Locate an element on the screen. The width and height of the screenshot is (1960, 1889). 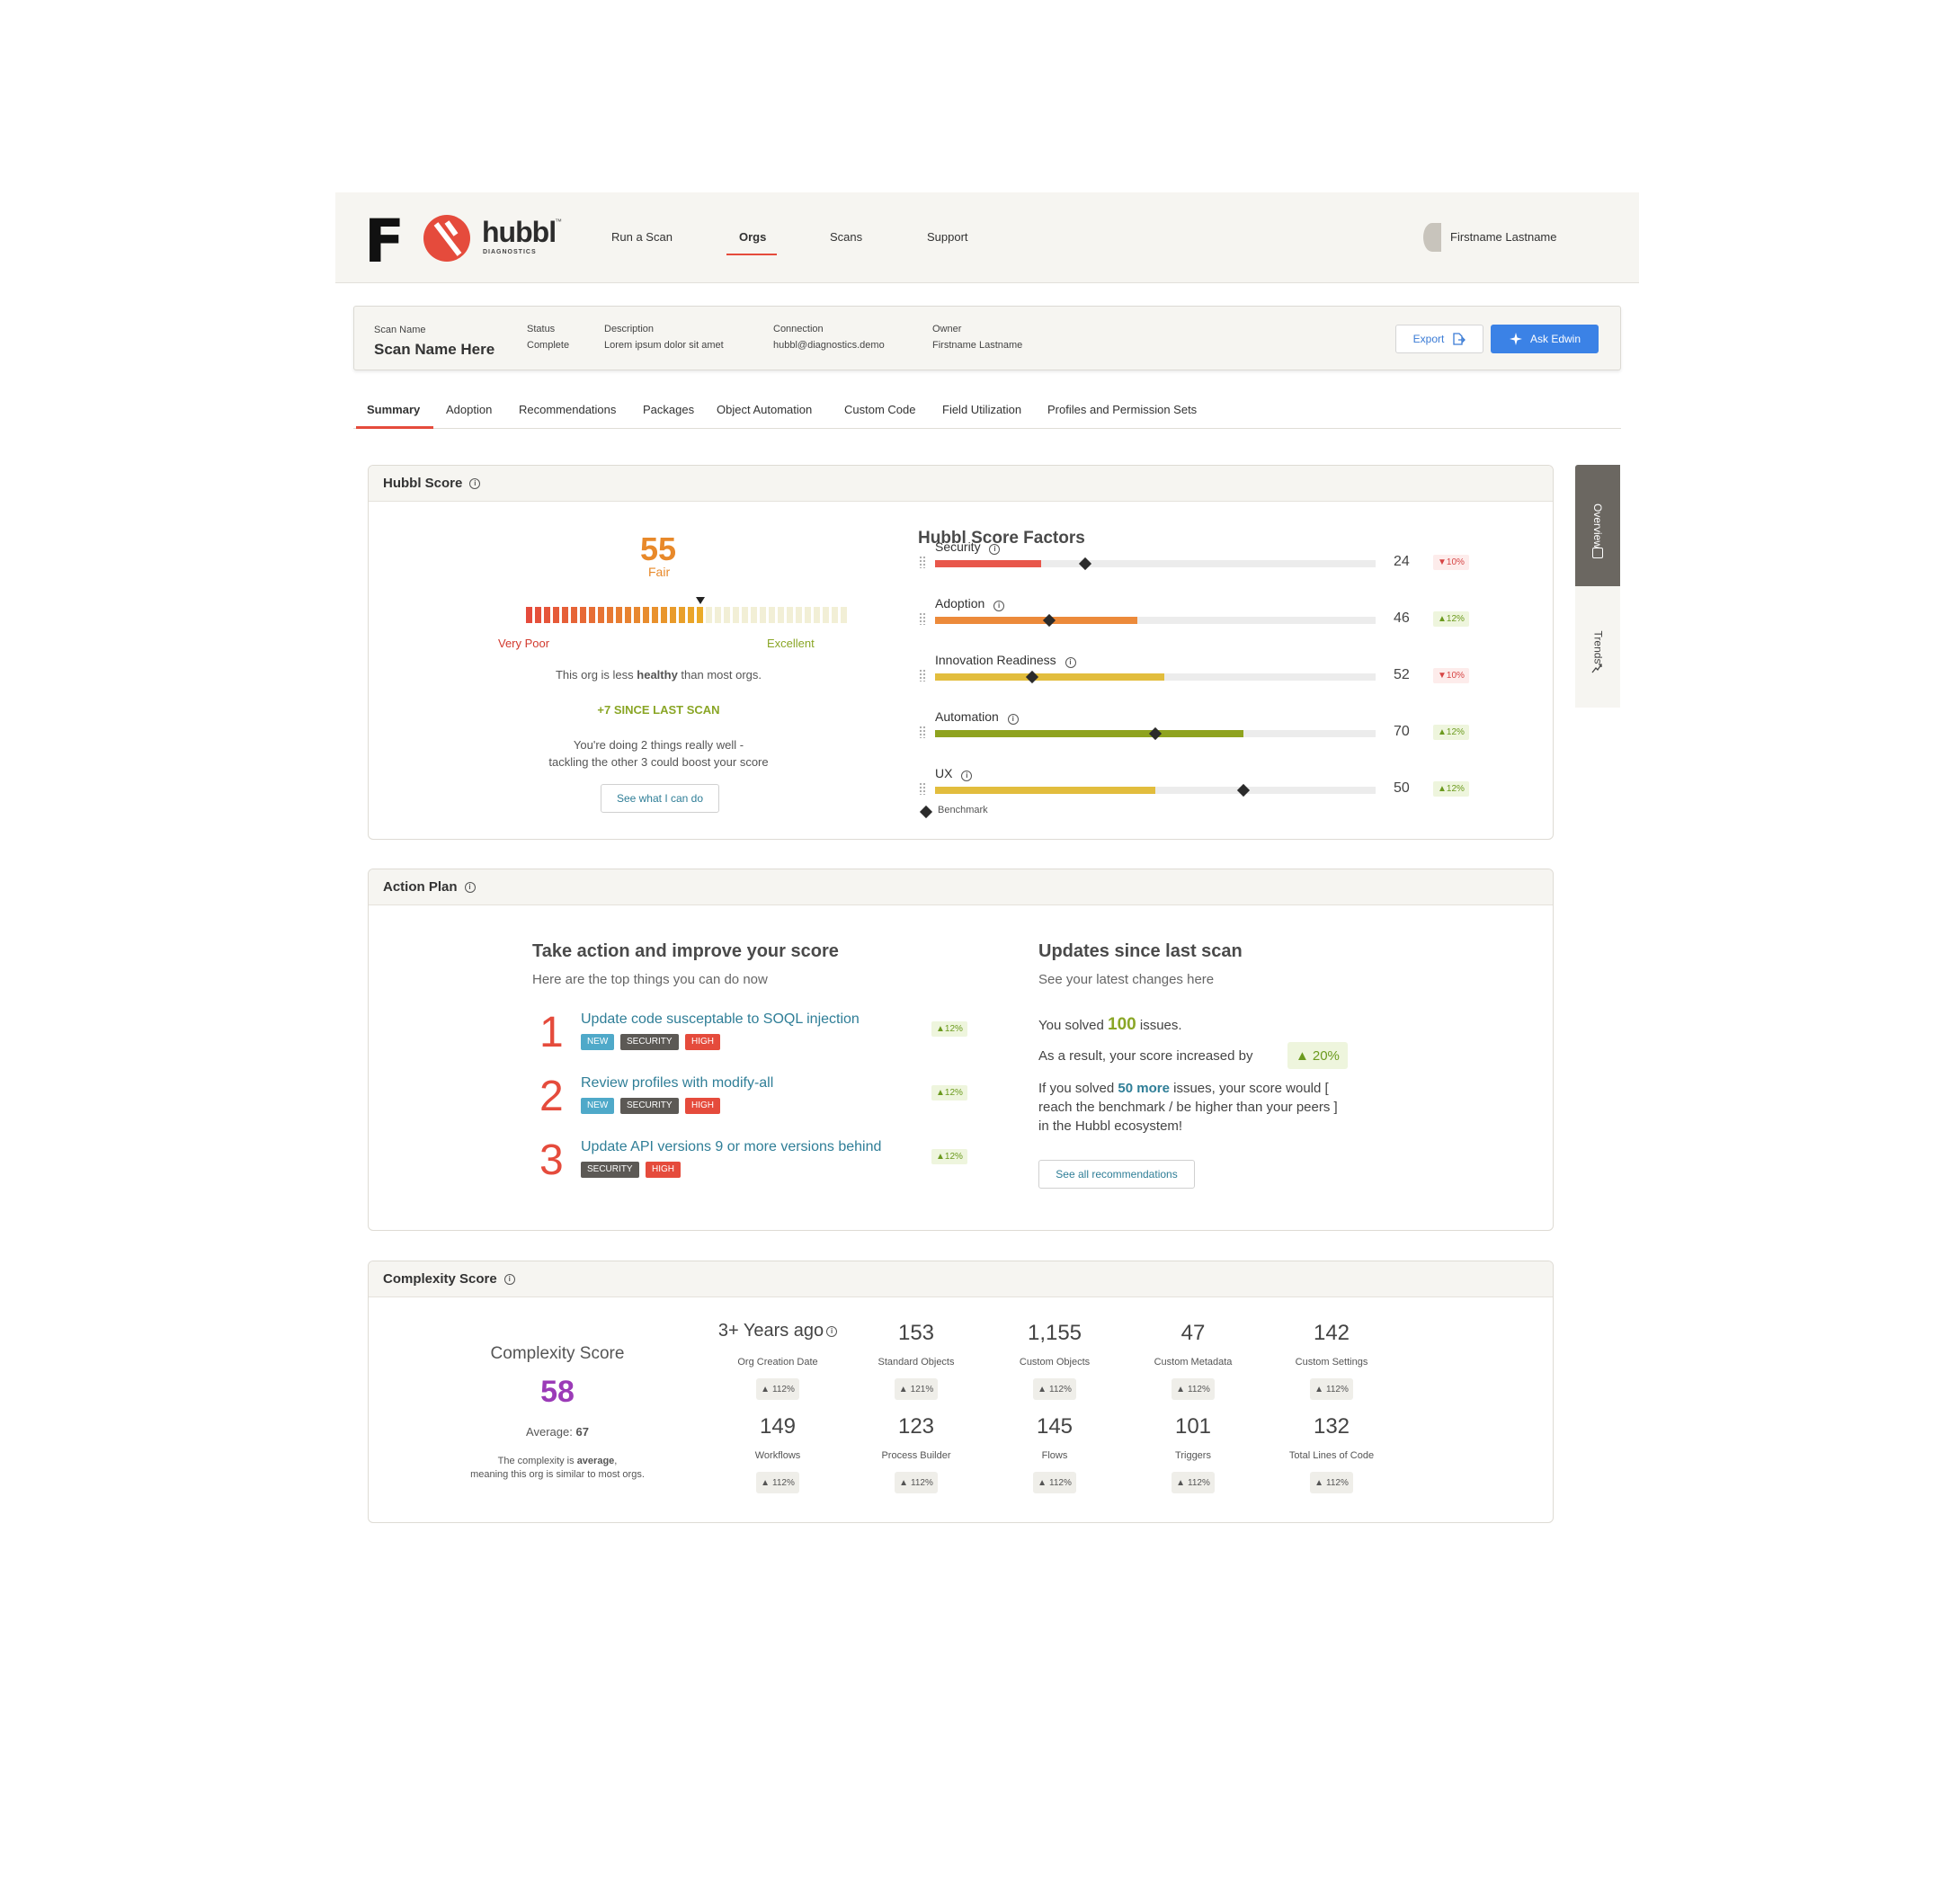
sparkle-icon is located at coordinates (1515, 339).